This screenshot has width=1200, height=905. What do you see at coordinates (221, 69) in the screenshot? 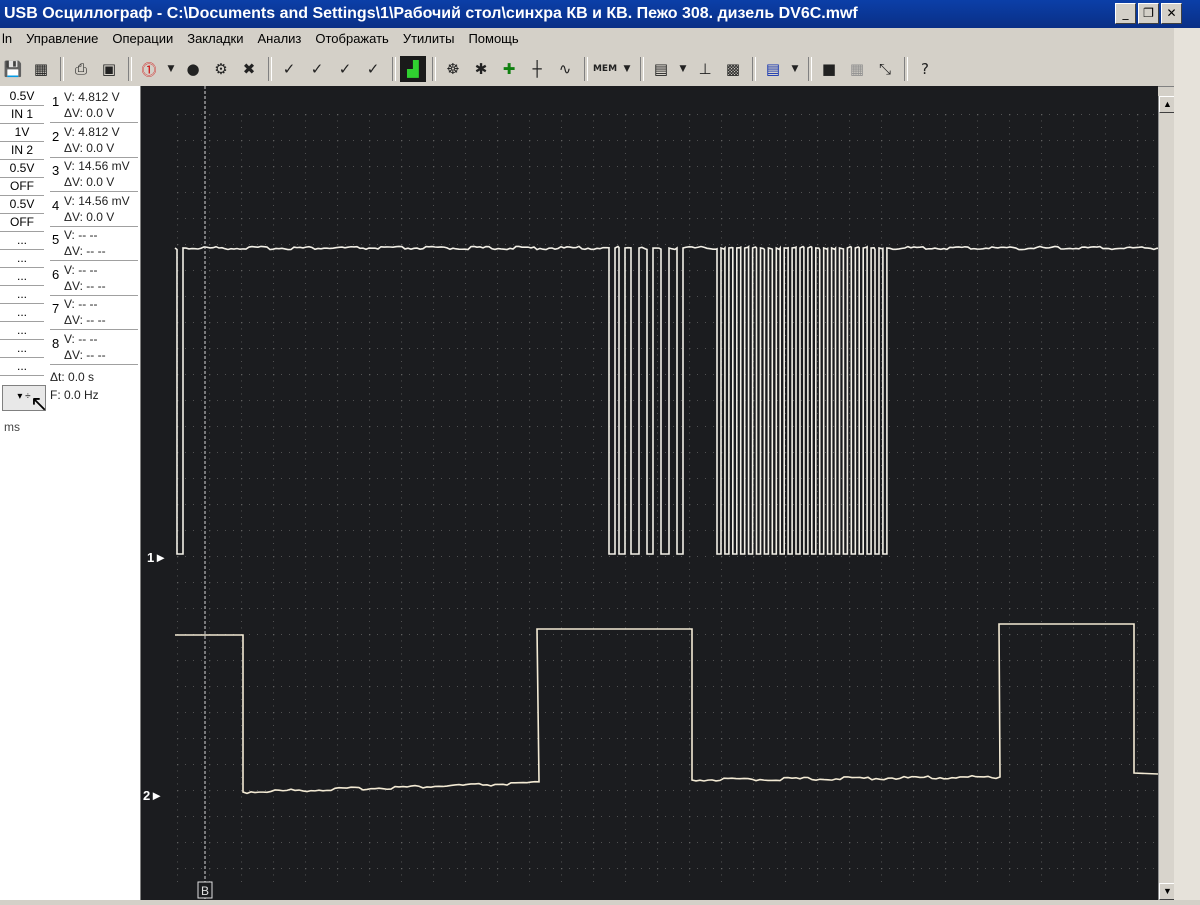
I see `trigger-icon: ⚙` at bounding box center [221, 69].